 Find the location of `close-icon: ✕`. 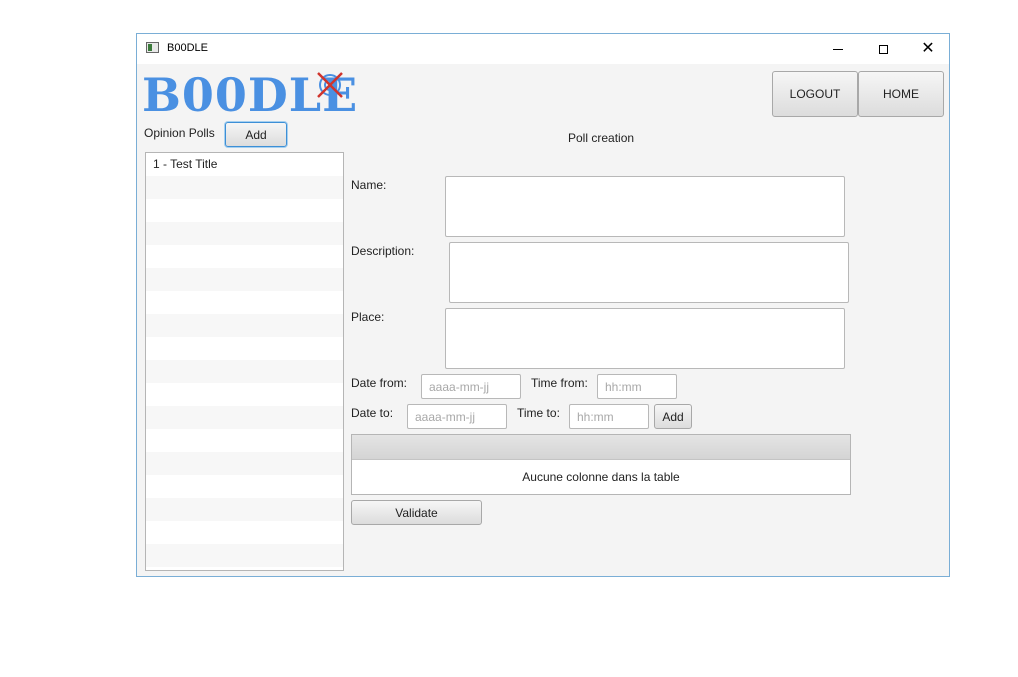

close-icon: ✕ is located at coordinates (928, 48).